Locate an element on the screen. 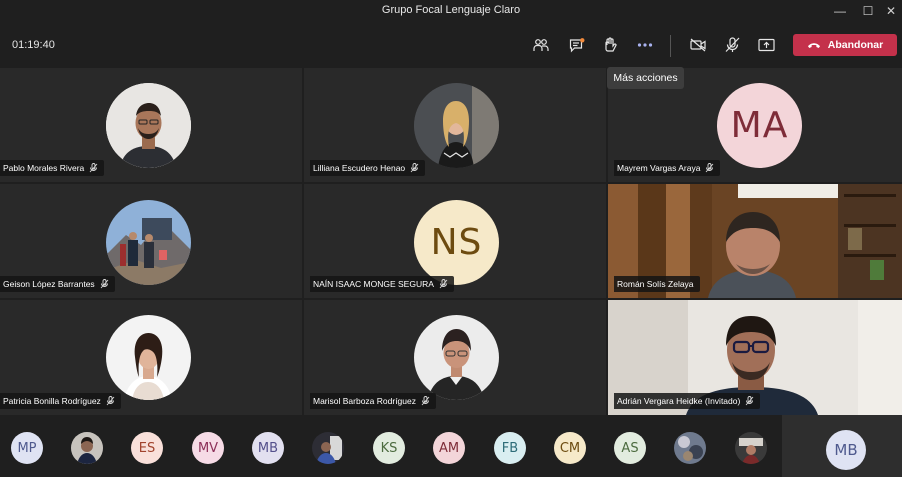 Image resolution: width=902 pixels, height=477 pixels. strip-avatar: MP is located at coordinates (27, 448).